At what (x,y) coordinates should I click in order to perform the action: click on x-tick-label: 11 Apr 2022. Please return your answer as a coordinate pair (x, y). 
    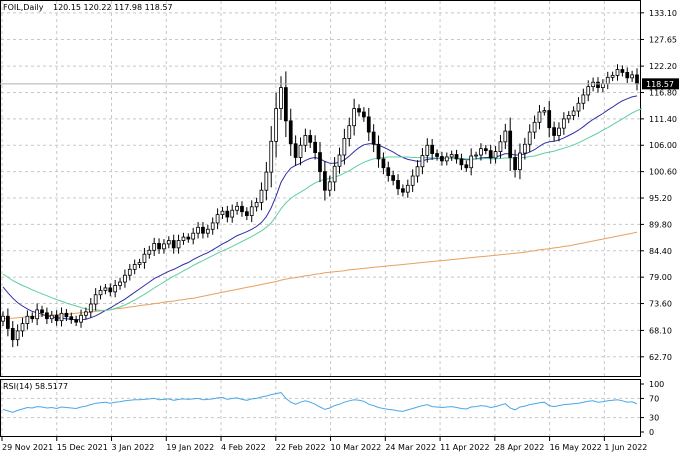
    Looking at the image, I should click on (464, 447).